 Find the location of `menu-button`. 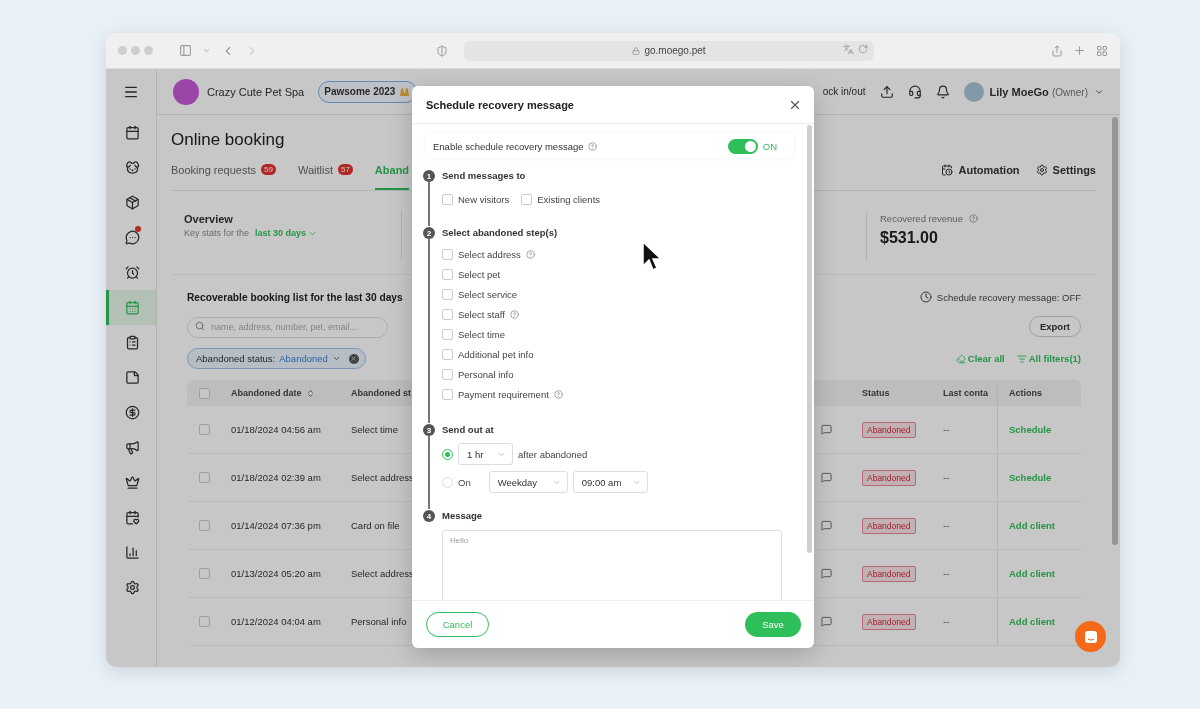

menu-button is located at coordinates (131, 92).